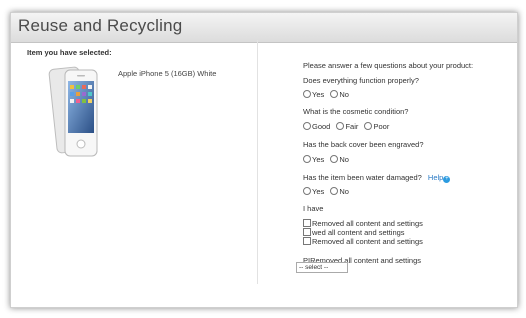 The width and height of the screenshot is (526, 318). Describe the element at coordinates (313, 191) in the screenshot. I see `water-yes-option: Yes` at that location.